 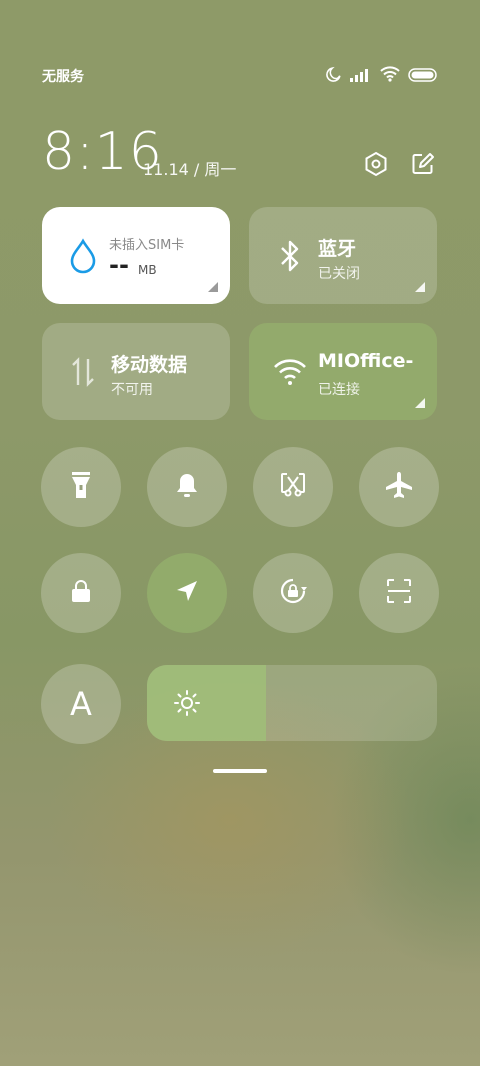 I want to click on mobile-data-tile: 移动数据 不可用, so click(x=136, y=371).